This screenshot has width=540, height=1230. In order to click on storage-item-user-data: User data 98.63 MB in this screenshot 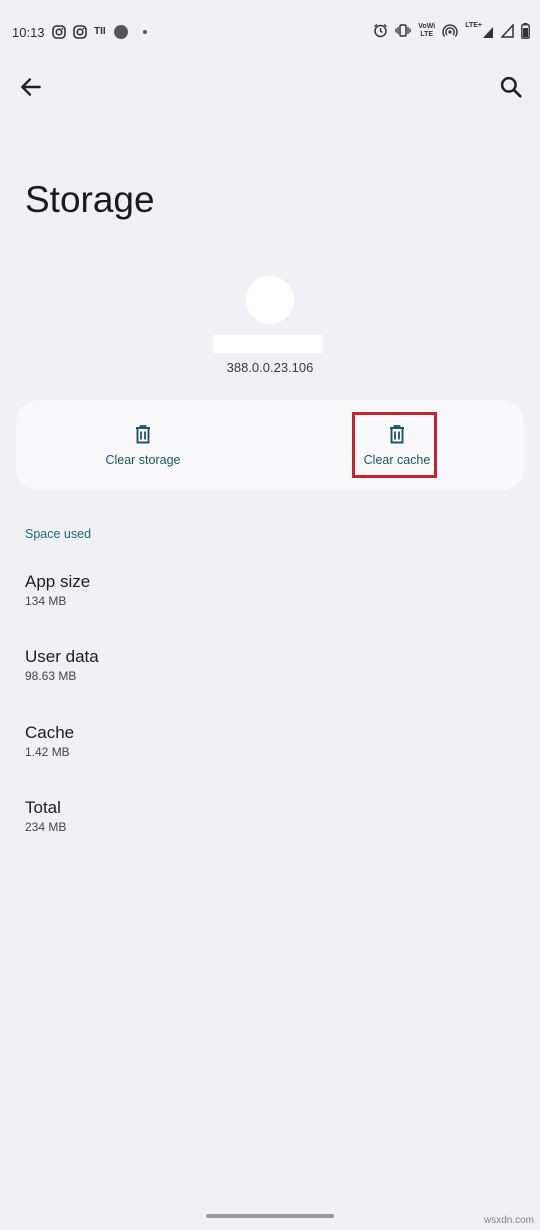, I will do `click(62, 665)`.